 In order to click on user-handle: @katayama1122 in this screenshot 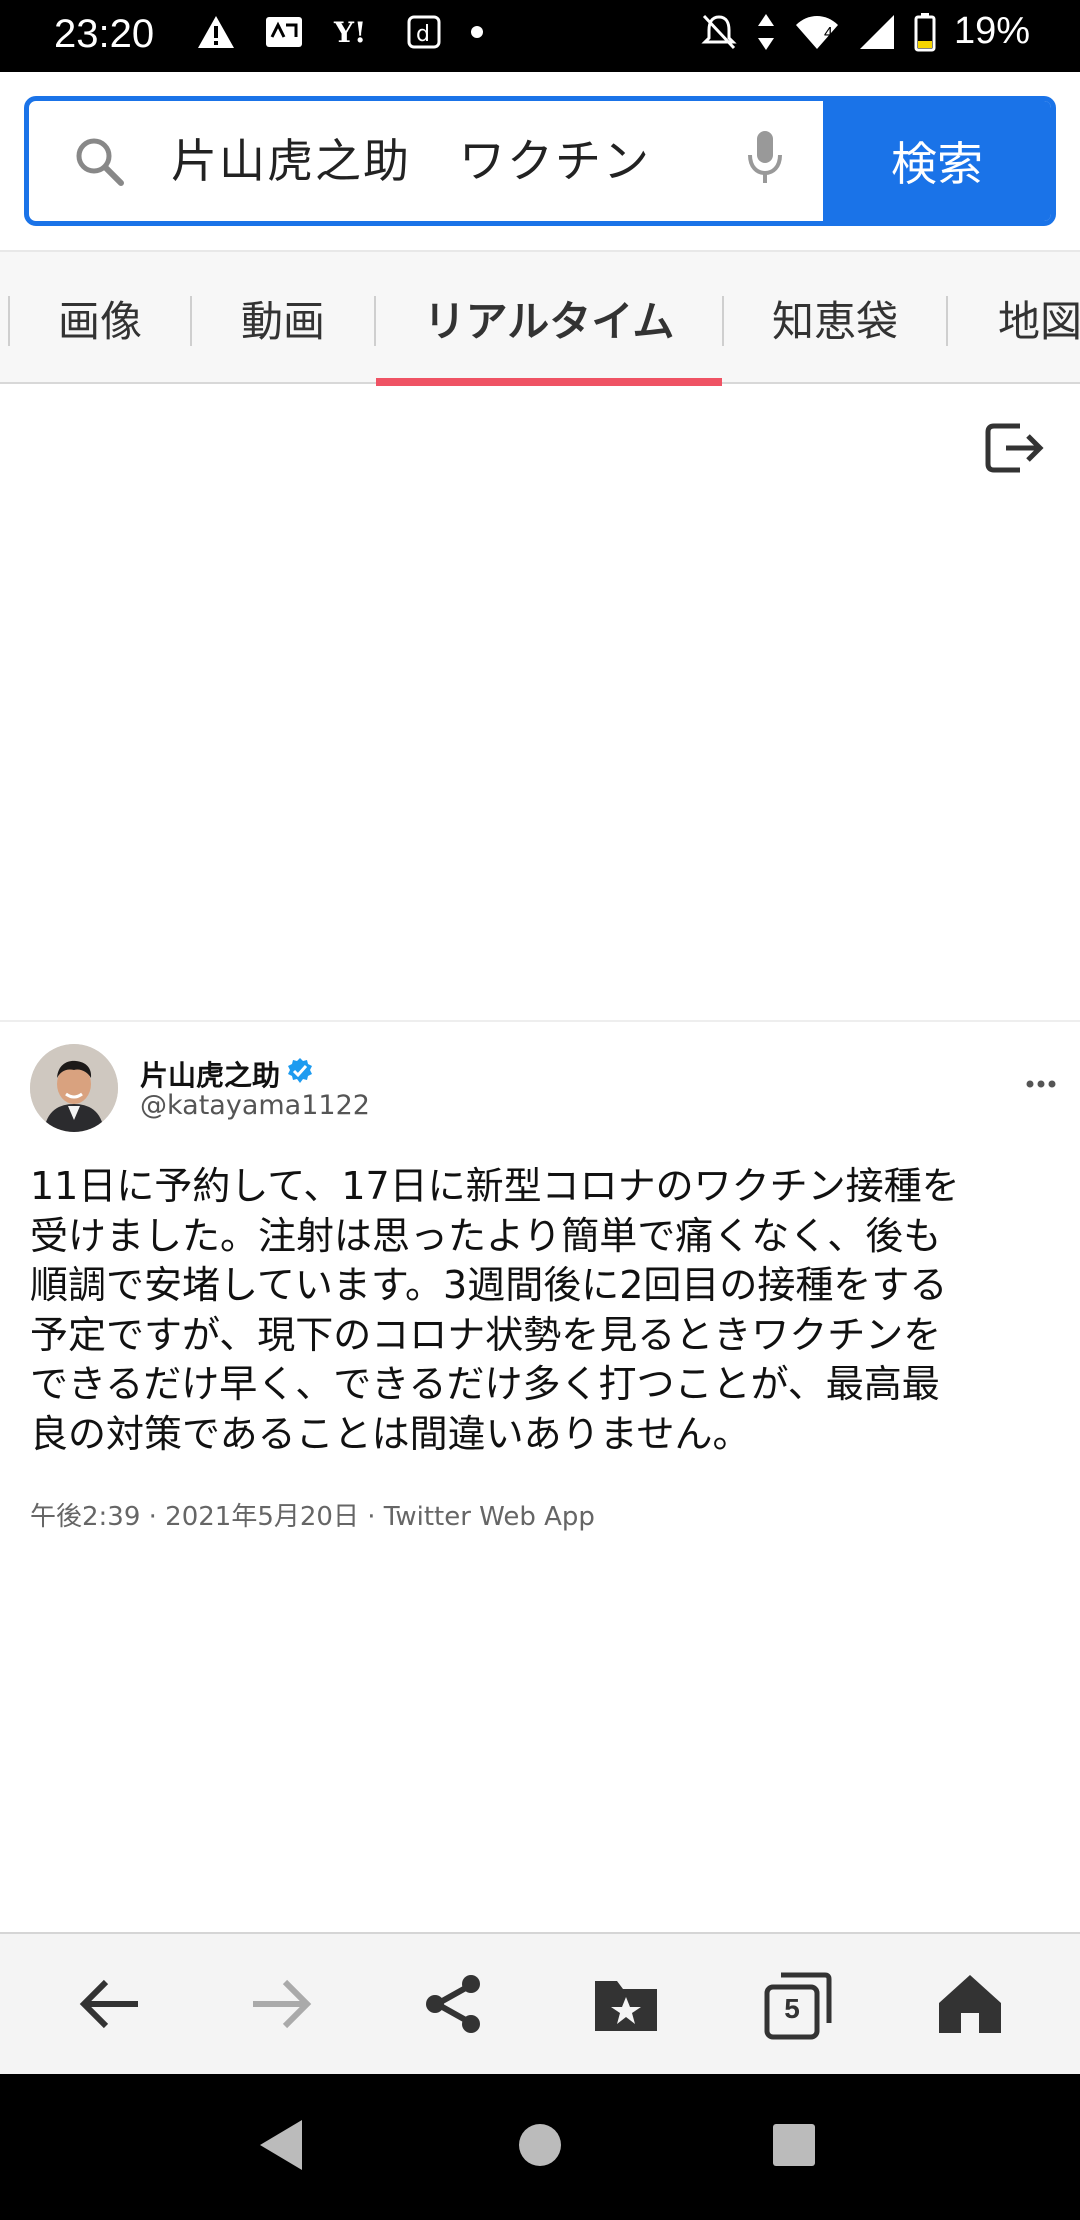, I will do `click(255, 1105)`.